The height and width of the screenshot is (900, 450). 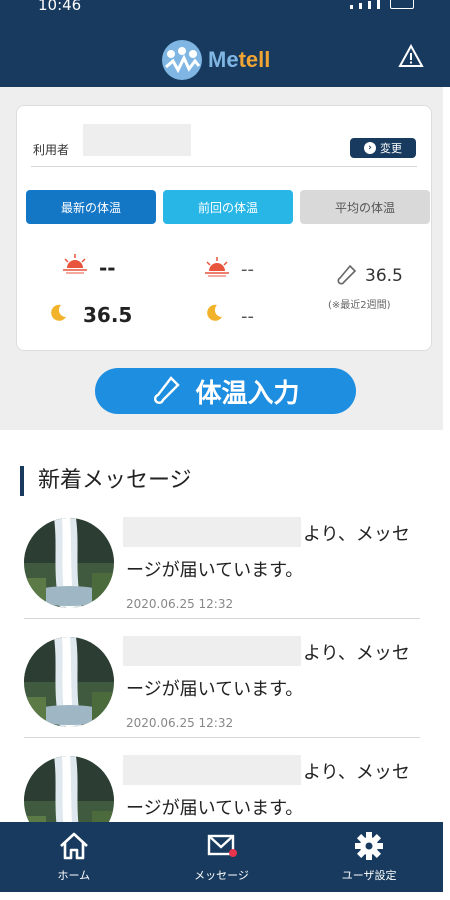 What do you see at coordinates (91, 207) in the screenshot?
I see `tab-latest-temperature: 最新の体温` at bounding box center [91, 207].